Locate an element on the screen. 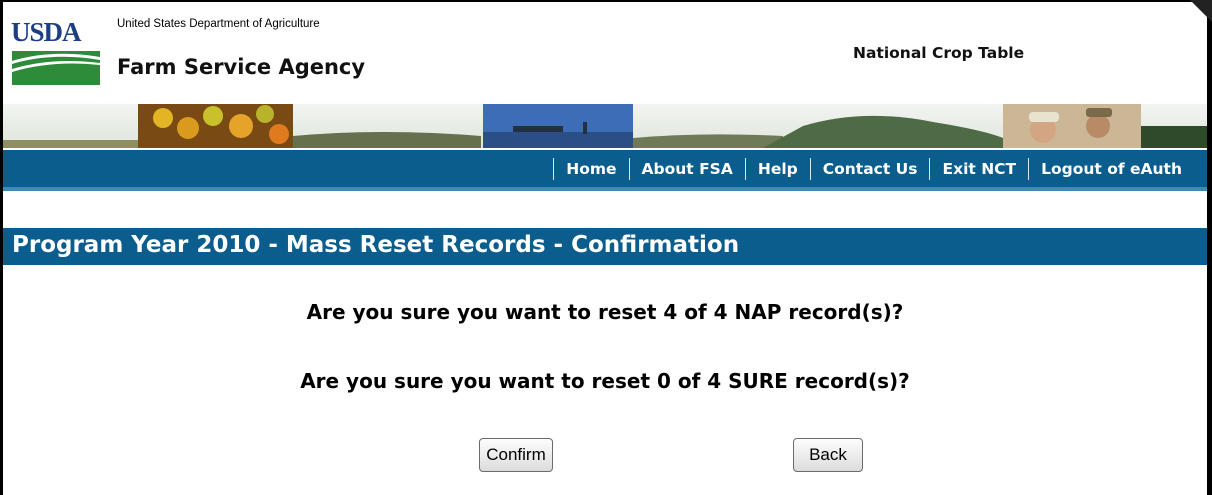 Image resolution: width=1212 pixels, height=495 pixels. header-photo-banner is located at coordinates (605, 126).